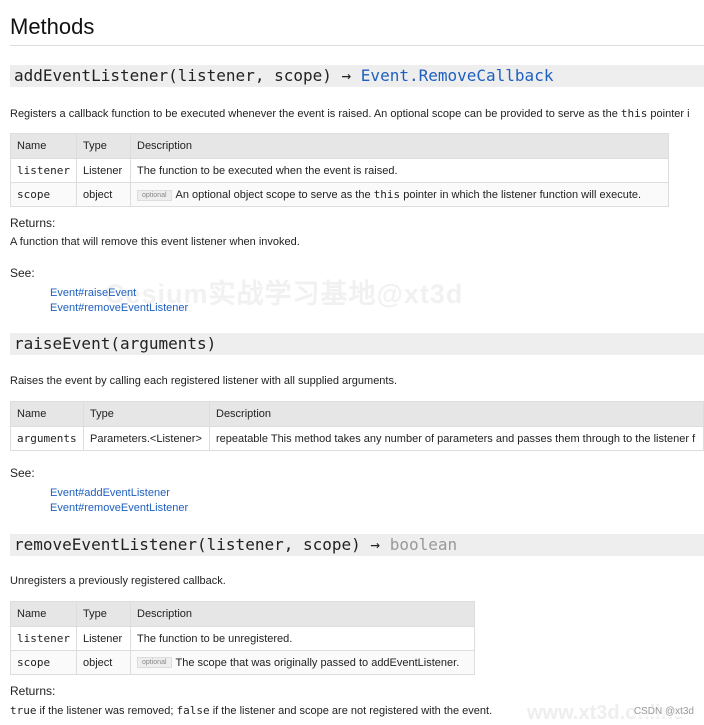  I want to click on param-name: arguments, so click(47, 438).